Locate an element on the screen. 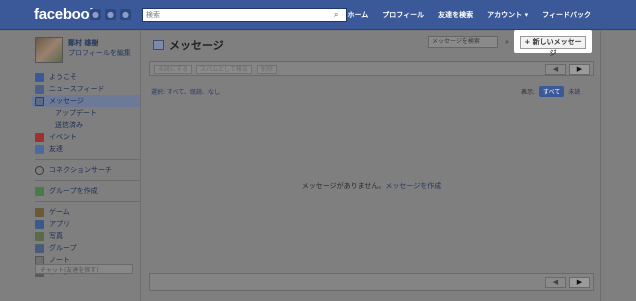 The height and width of the screenshot is (301, 636). sidebar-item-label: ニュースフィード is located at coordinates (77, 89).